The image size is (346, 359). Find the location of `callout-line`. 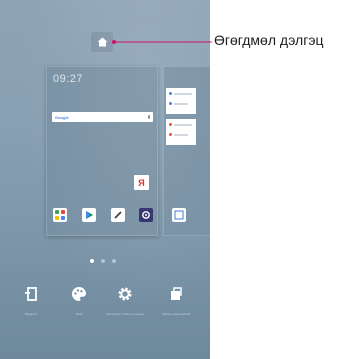

callout-line is located at coordinates (162, 42).